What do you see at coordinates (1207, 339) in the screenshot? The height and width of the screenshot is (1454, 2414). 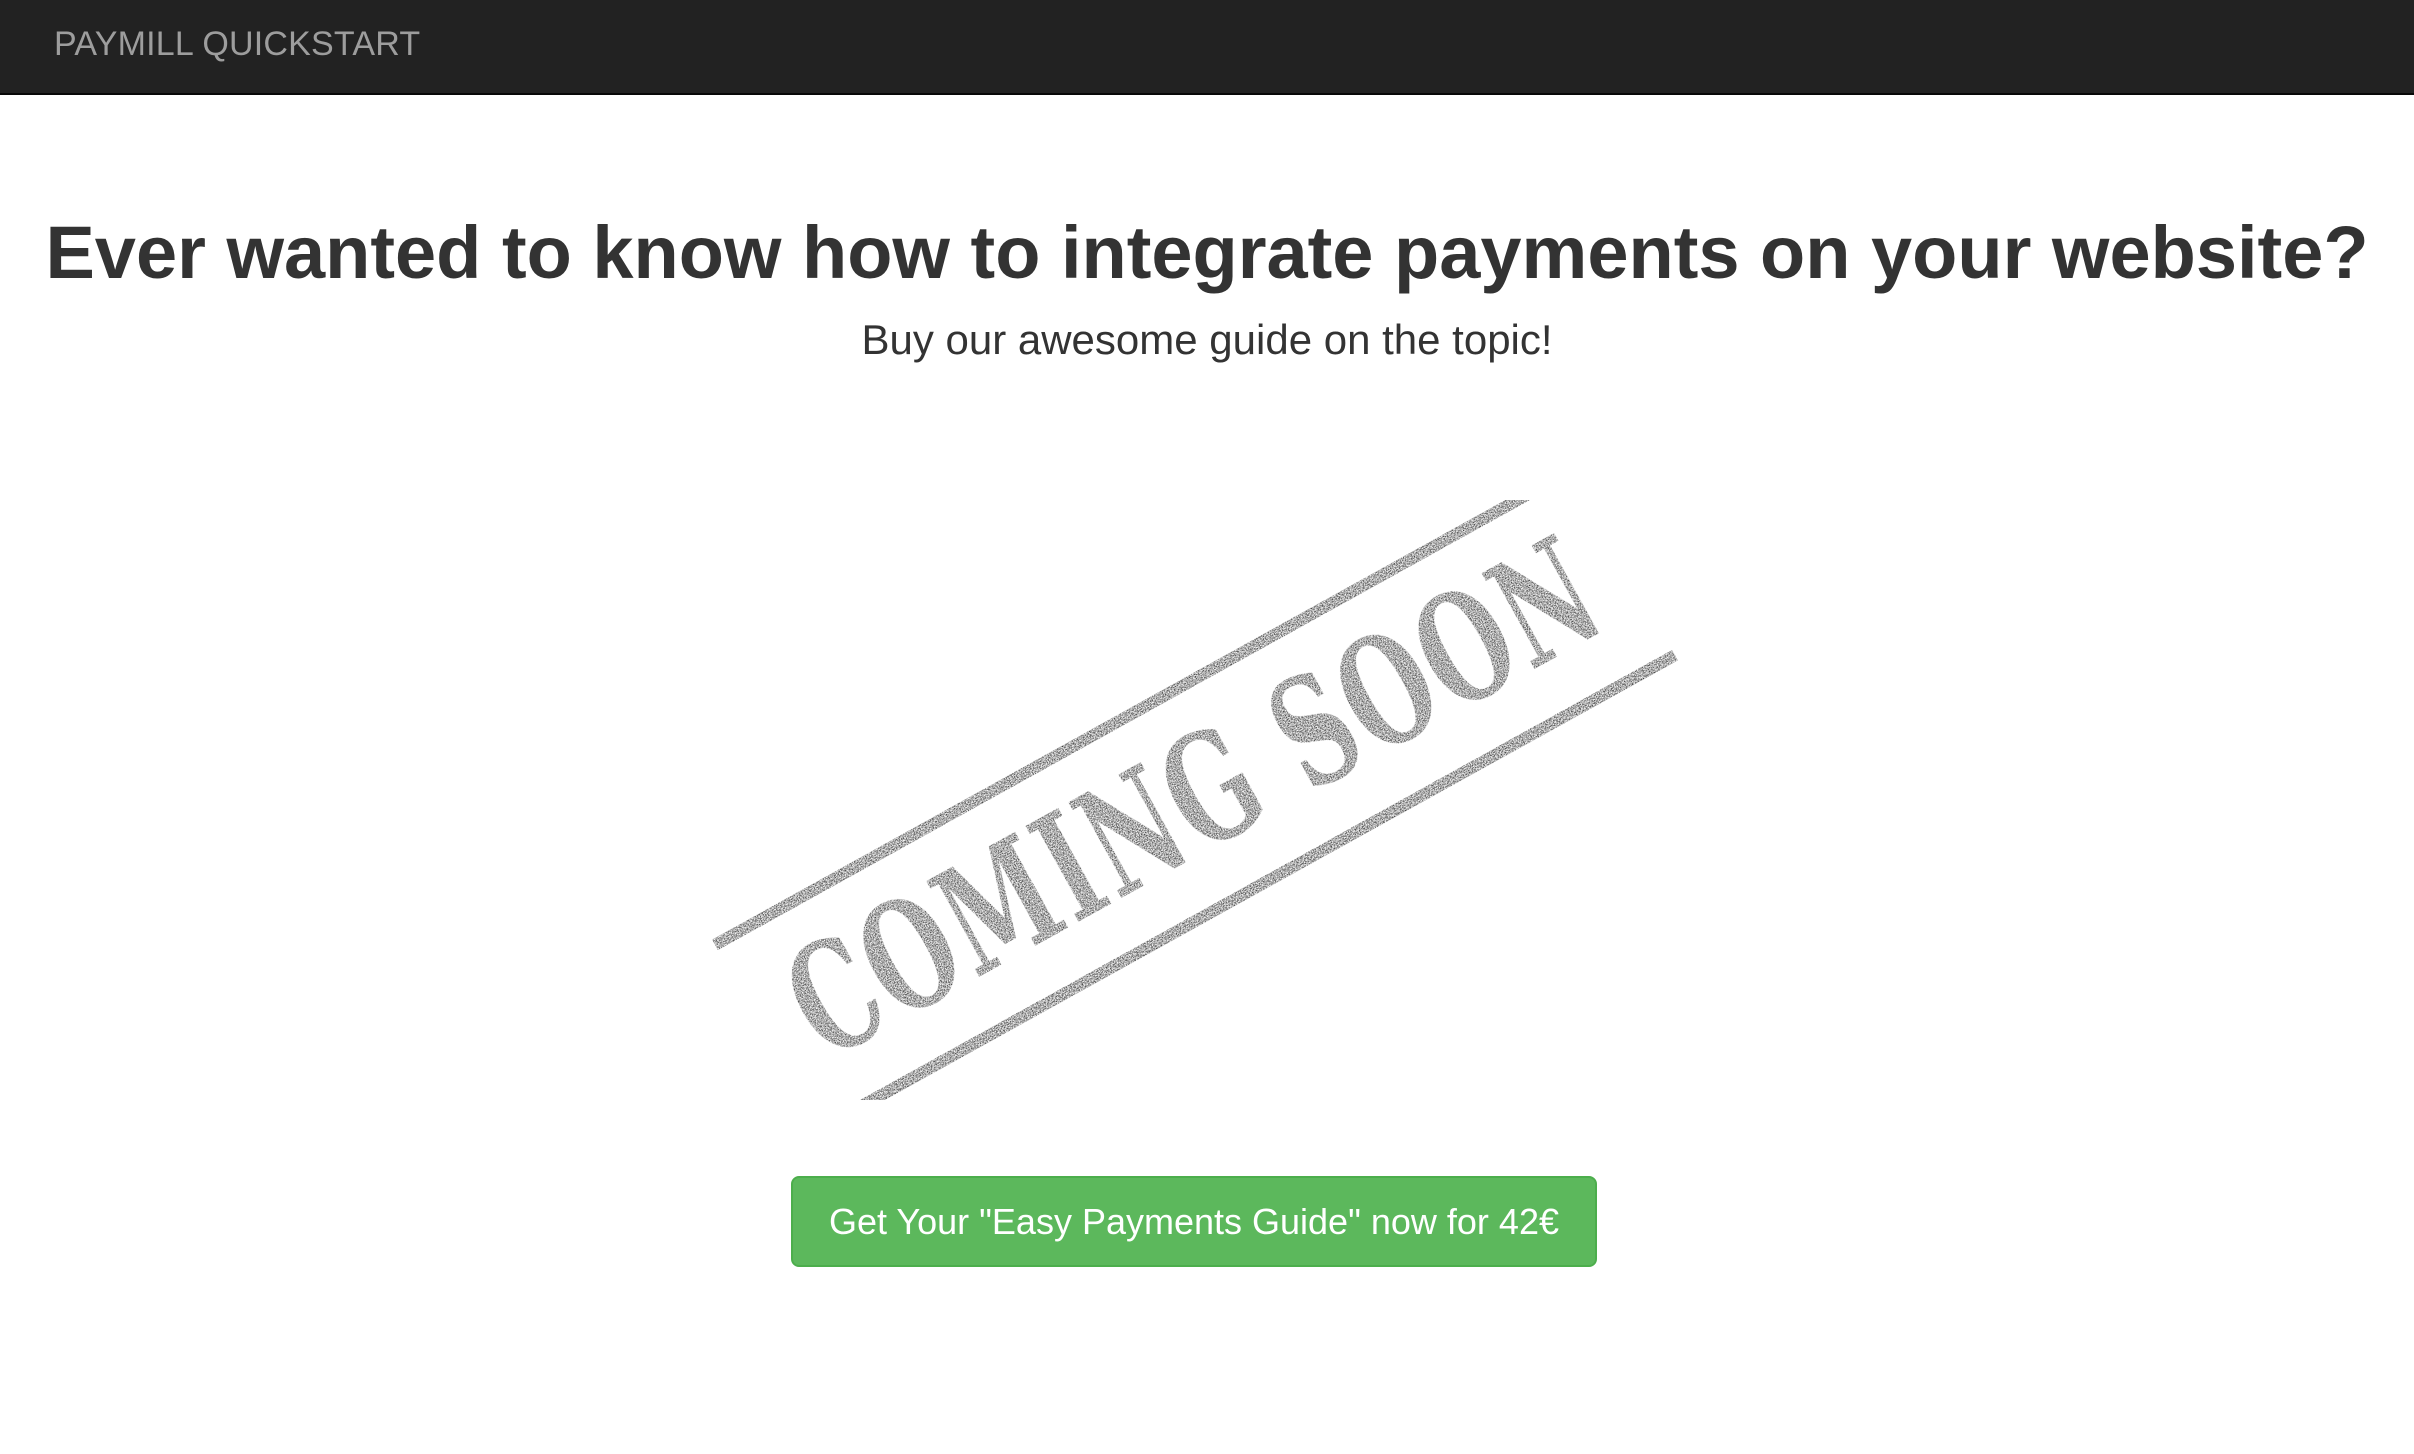 I see `page-subheadline: Buy our awesome guide on the topic!` at bounding box center [1207, 339].